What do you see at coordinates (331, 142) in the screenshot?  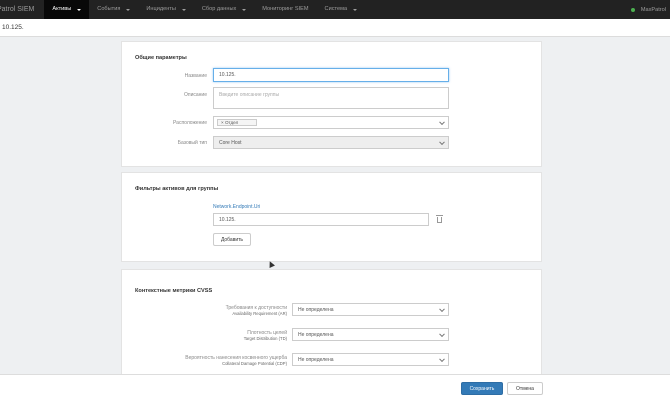 I see `base-type-select: Core Host` at bounding box center [331, 142].